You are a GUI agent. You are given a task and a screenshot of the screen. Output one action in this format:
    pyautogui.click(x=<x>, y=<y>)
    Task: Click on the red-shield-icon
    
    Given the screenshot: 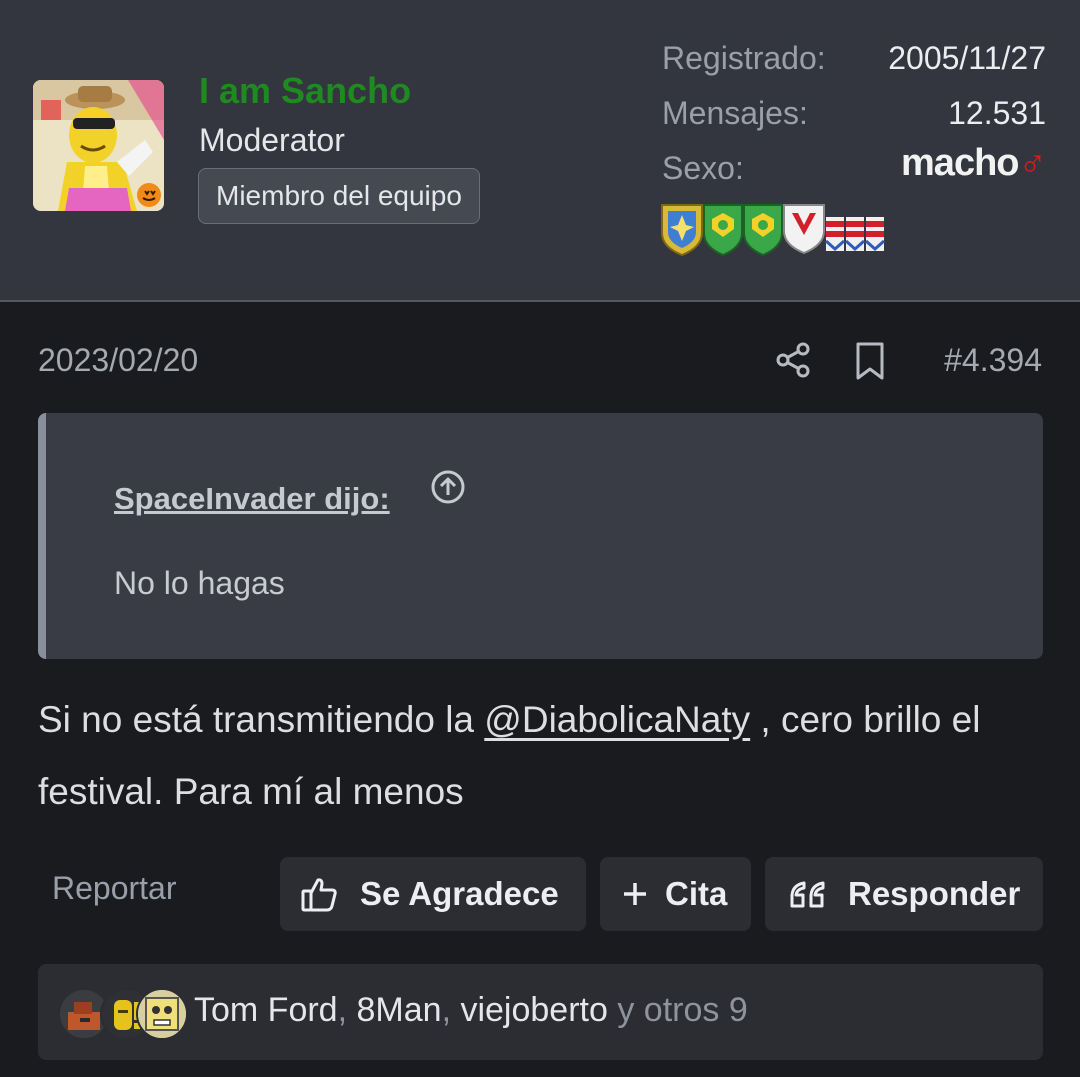 What is the action you would take?
    pyautogui.click(x=804, y=229)
    